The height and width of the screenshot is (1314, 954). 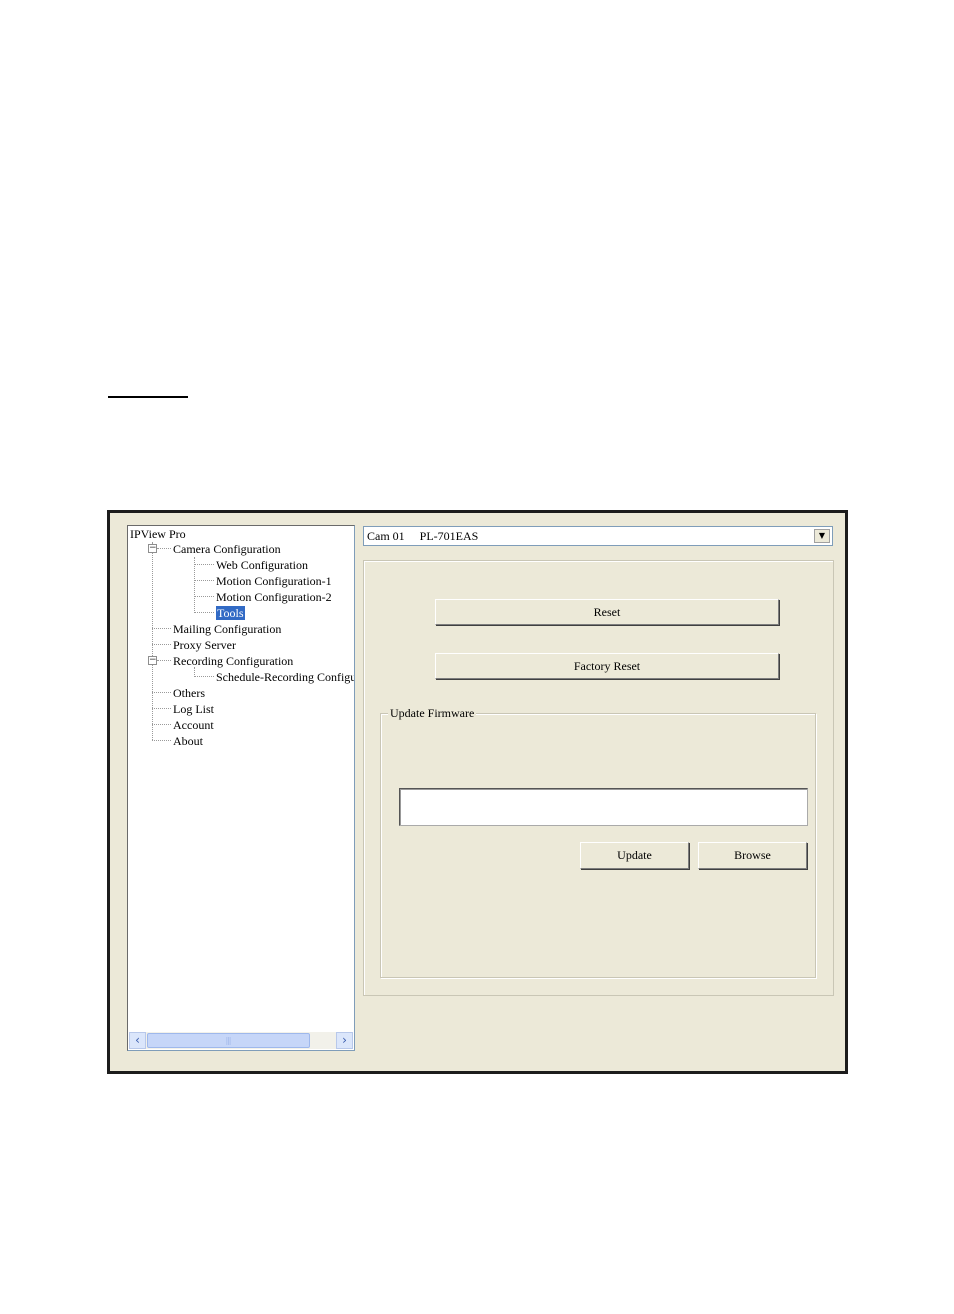 What do you see at coordinates (603, 807) in the screenshot?
I see `firmware-path-input` at bounding box center [603, 807].